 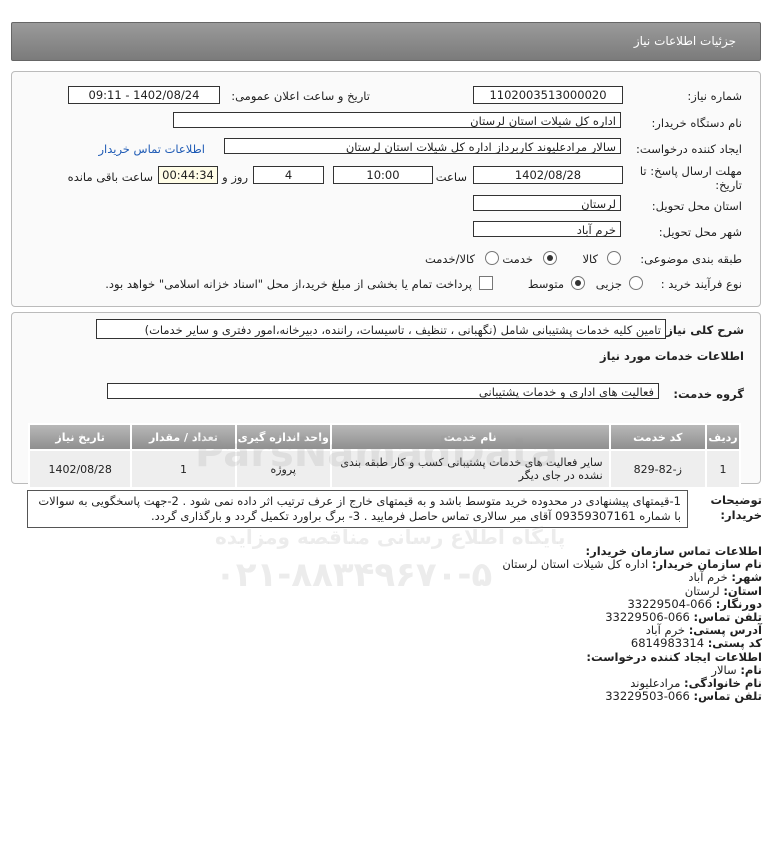 I want to click on contact-postal-value: 6814983314, so click(x=667, y=643).